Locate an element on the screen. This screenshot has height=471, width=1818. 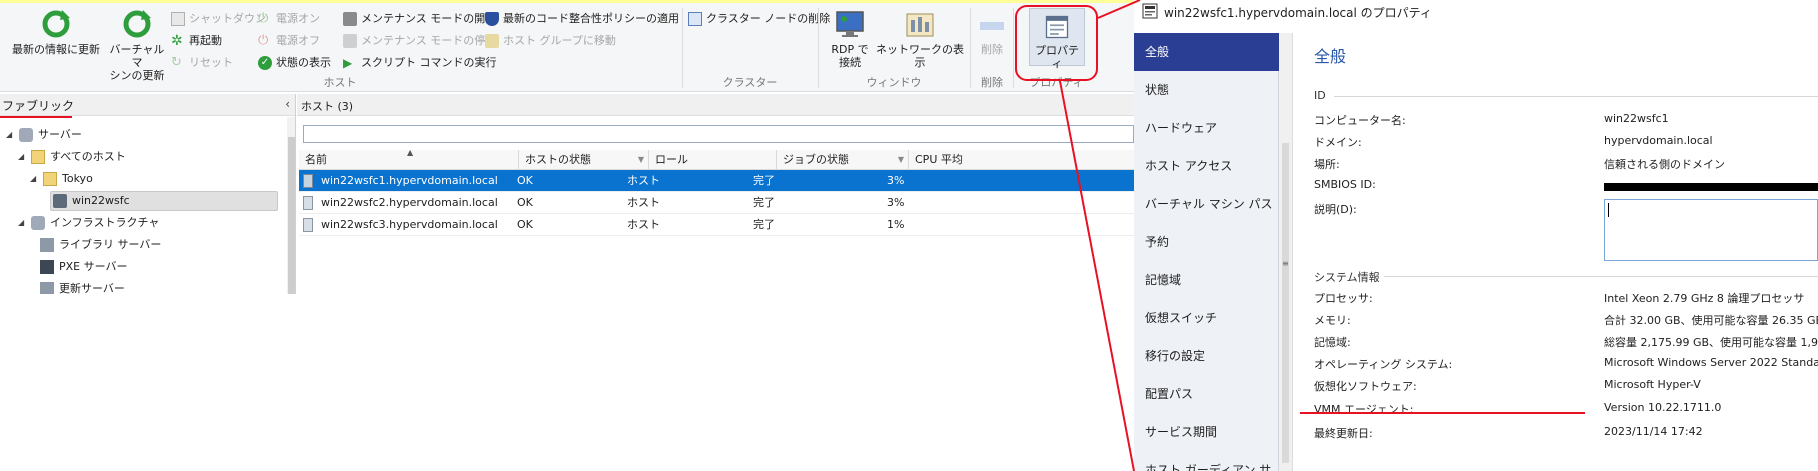
nav-item-virtual-switch: 仮想スイッチ is located at coordinates (1206, 318).